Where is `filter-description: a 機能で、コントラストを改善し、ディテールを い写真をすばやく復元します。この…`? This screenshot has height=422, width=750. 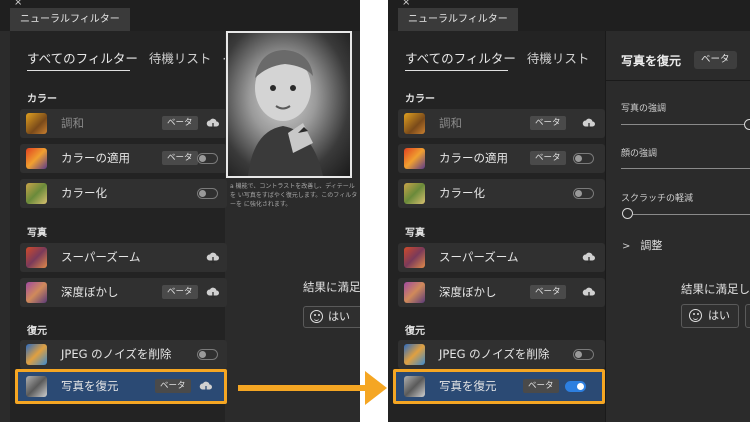
filter-description: a 機能で、コントラストを改善し、ディテールを い写真をすばやく復元します。この… is located at coordinates (294, 195).